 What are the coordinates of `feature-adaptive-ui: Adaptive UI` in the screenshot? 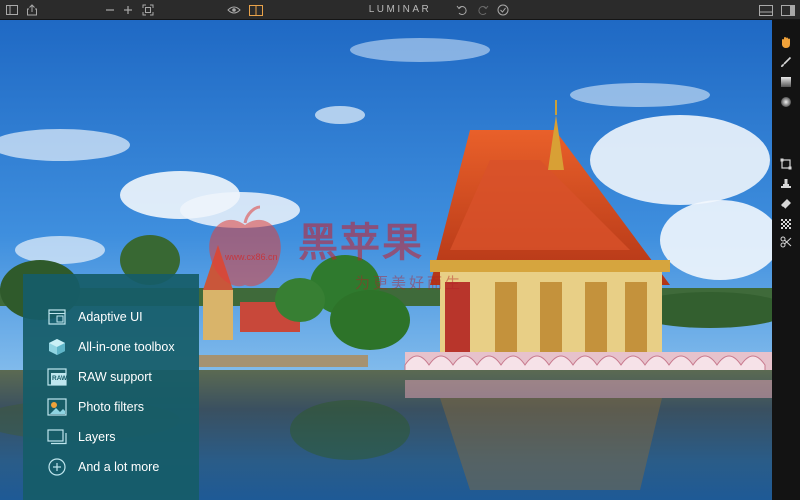 It's located at (95, 317).